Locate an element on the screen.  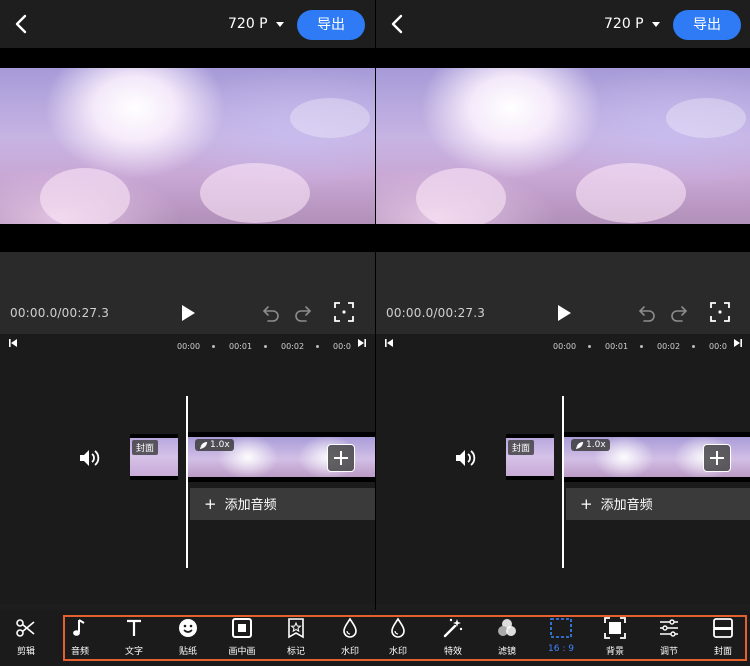
plus-icon: + is located at coordinates (210, 504).